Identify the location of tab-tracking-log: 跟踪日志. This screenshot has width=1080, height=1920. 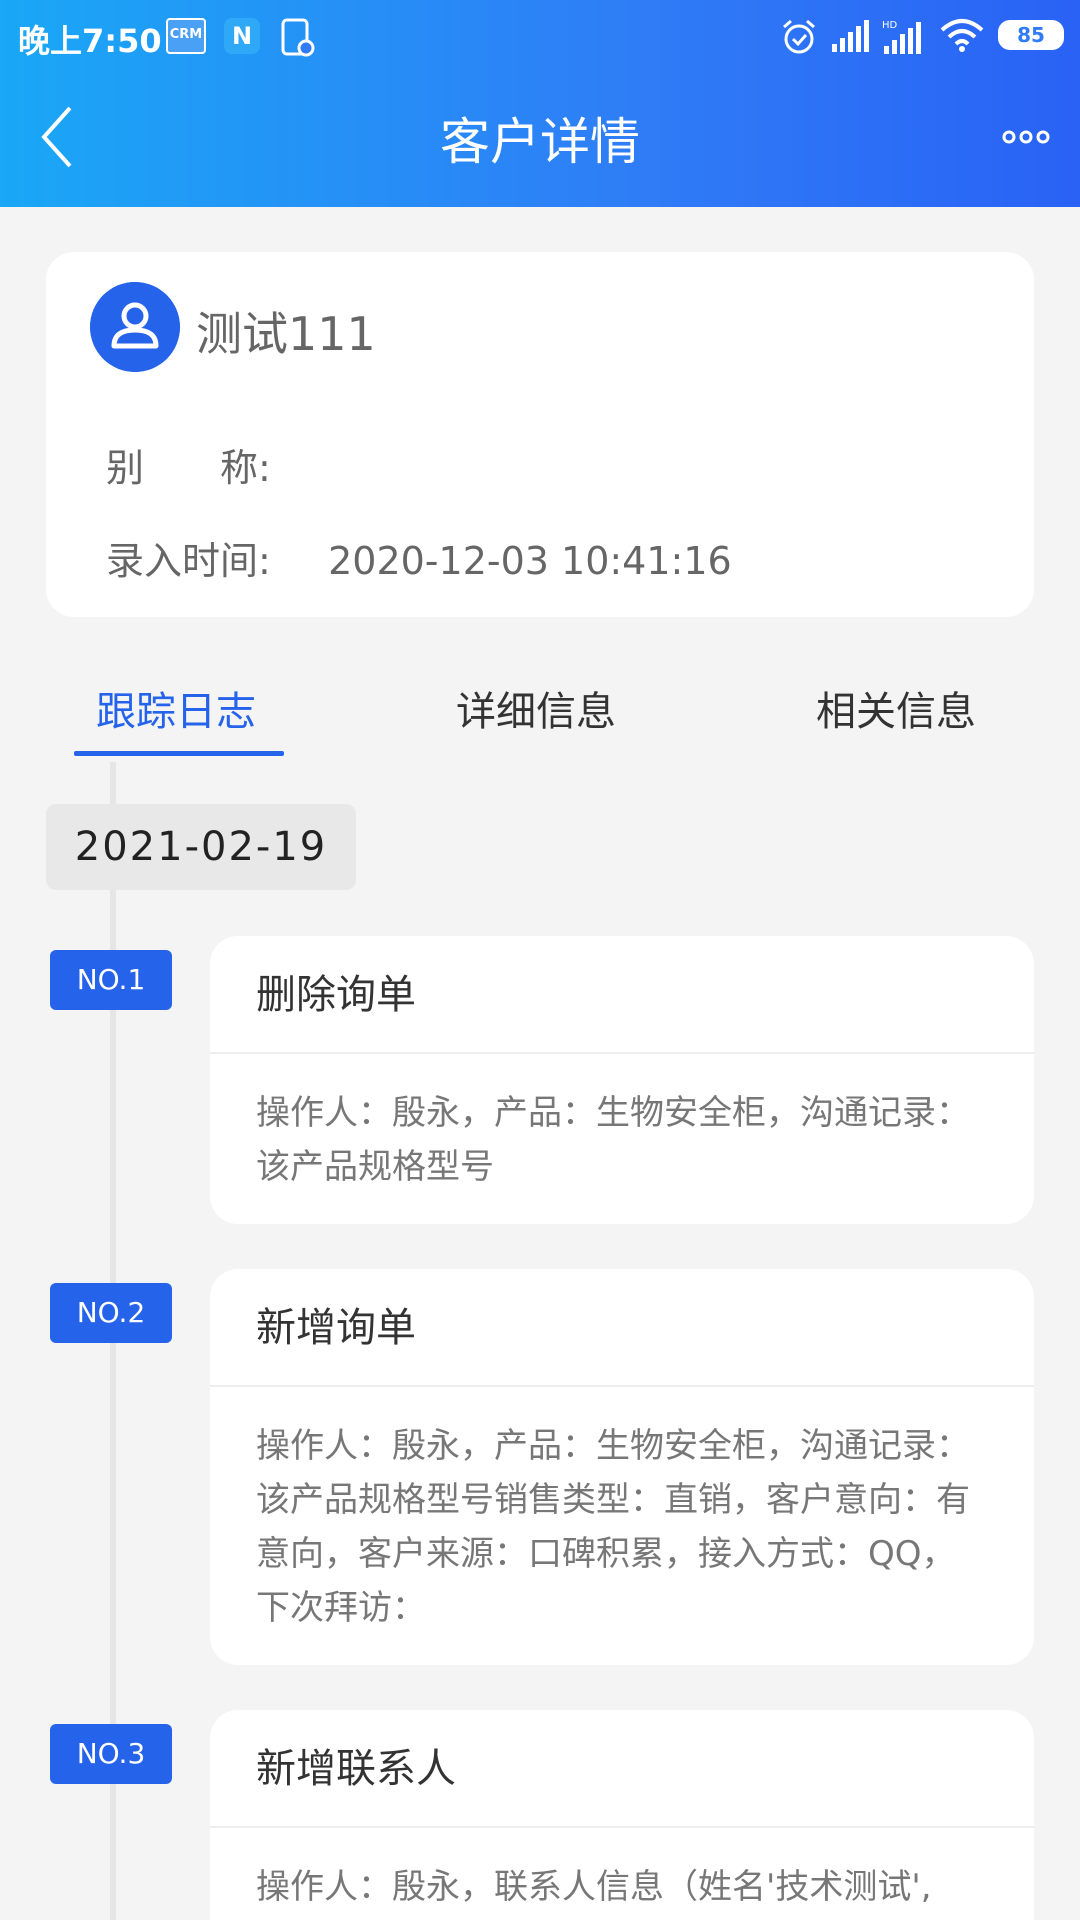
(176, 708).